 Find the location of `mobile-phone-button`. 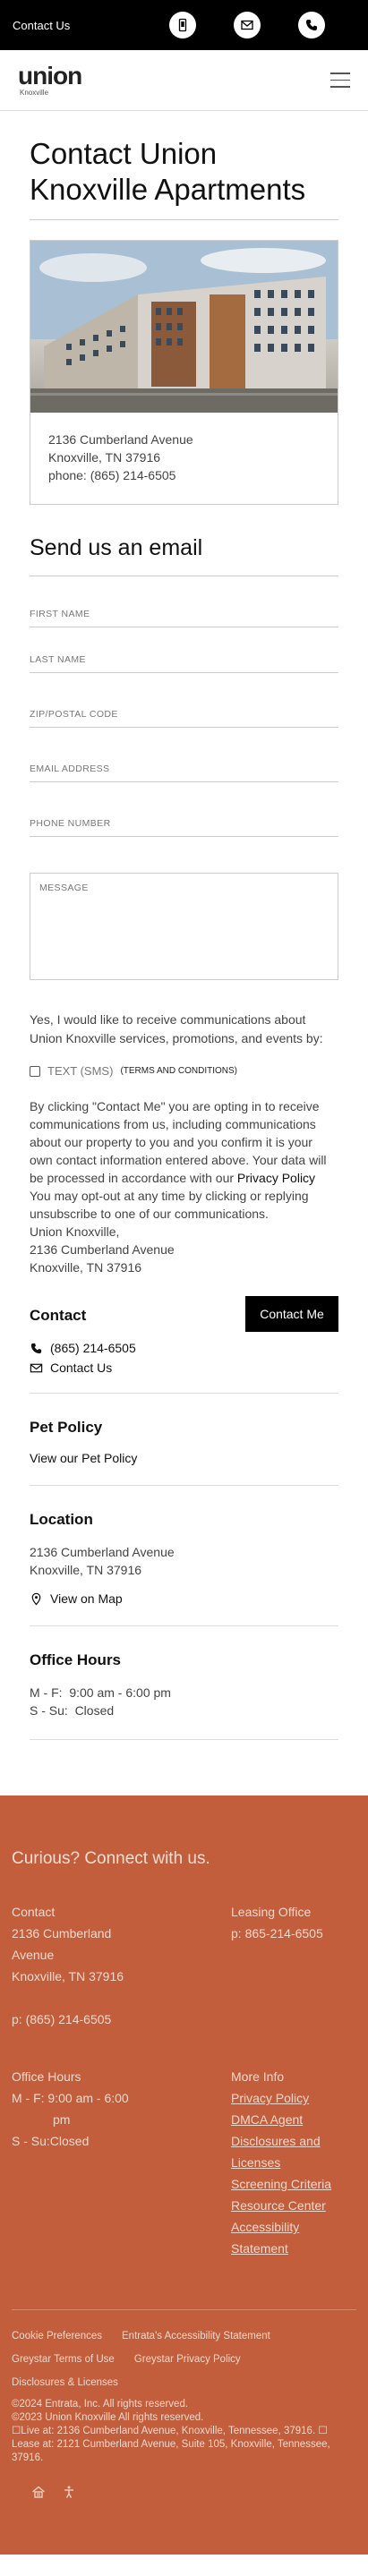

mobile-phone-button is located at coordinates (182, 25).